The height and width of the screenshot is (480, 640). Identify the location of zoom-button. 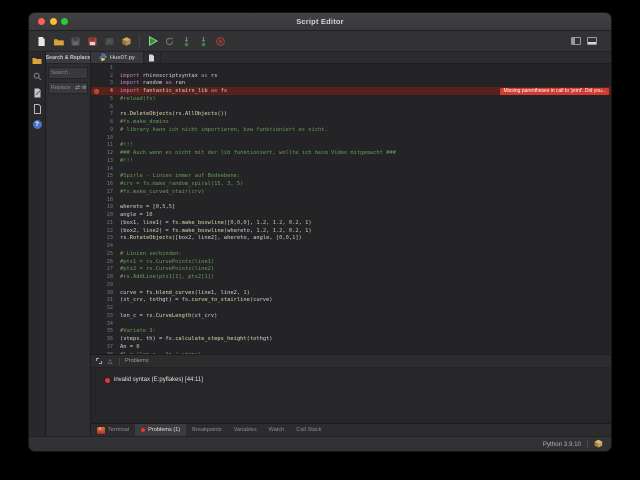
(64, 21).